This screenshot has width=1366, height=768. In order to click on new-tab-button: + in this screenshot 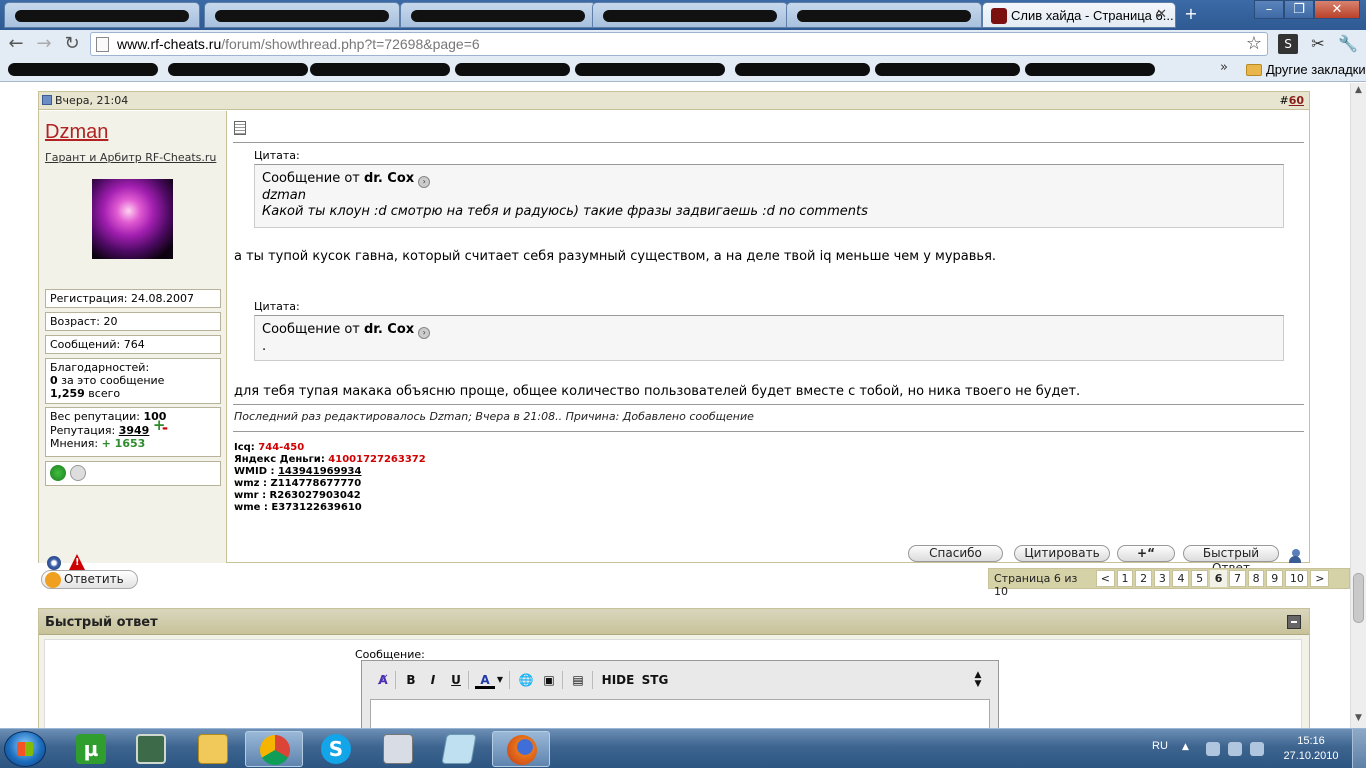, I will do `click(1191, 14)`.